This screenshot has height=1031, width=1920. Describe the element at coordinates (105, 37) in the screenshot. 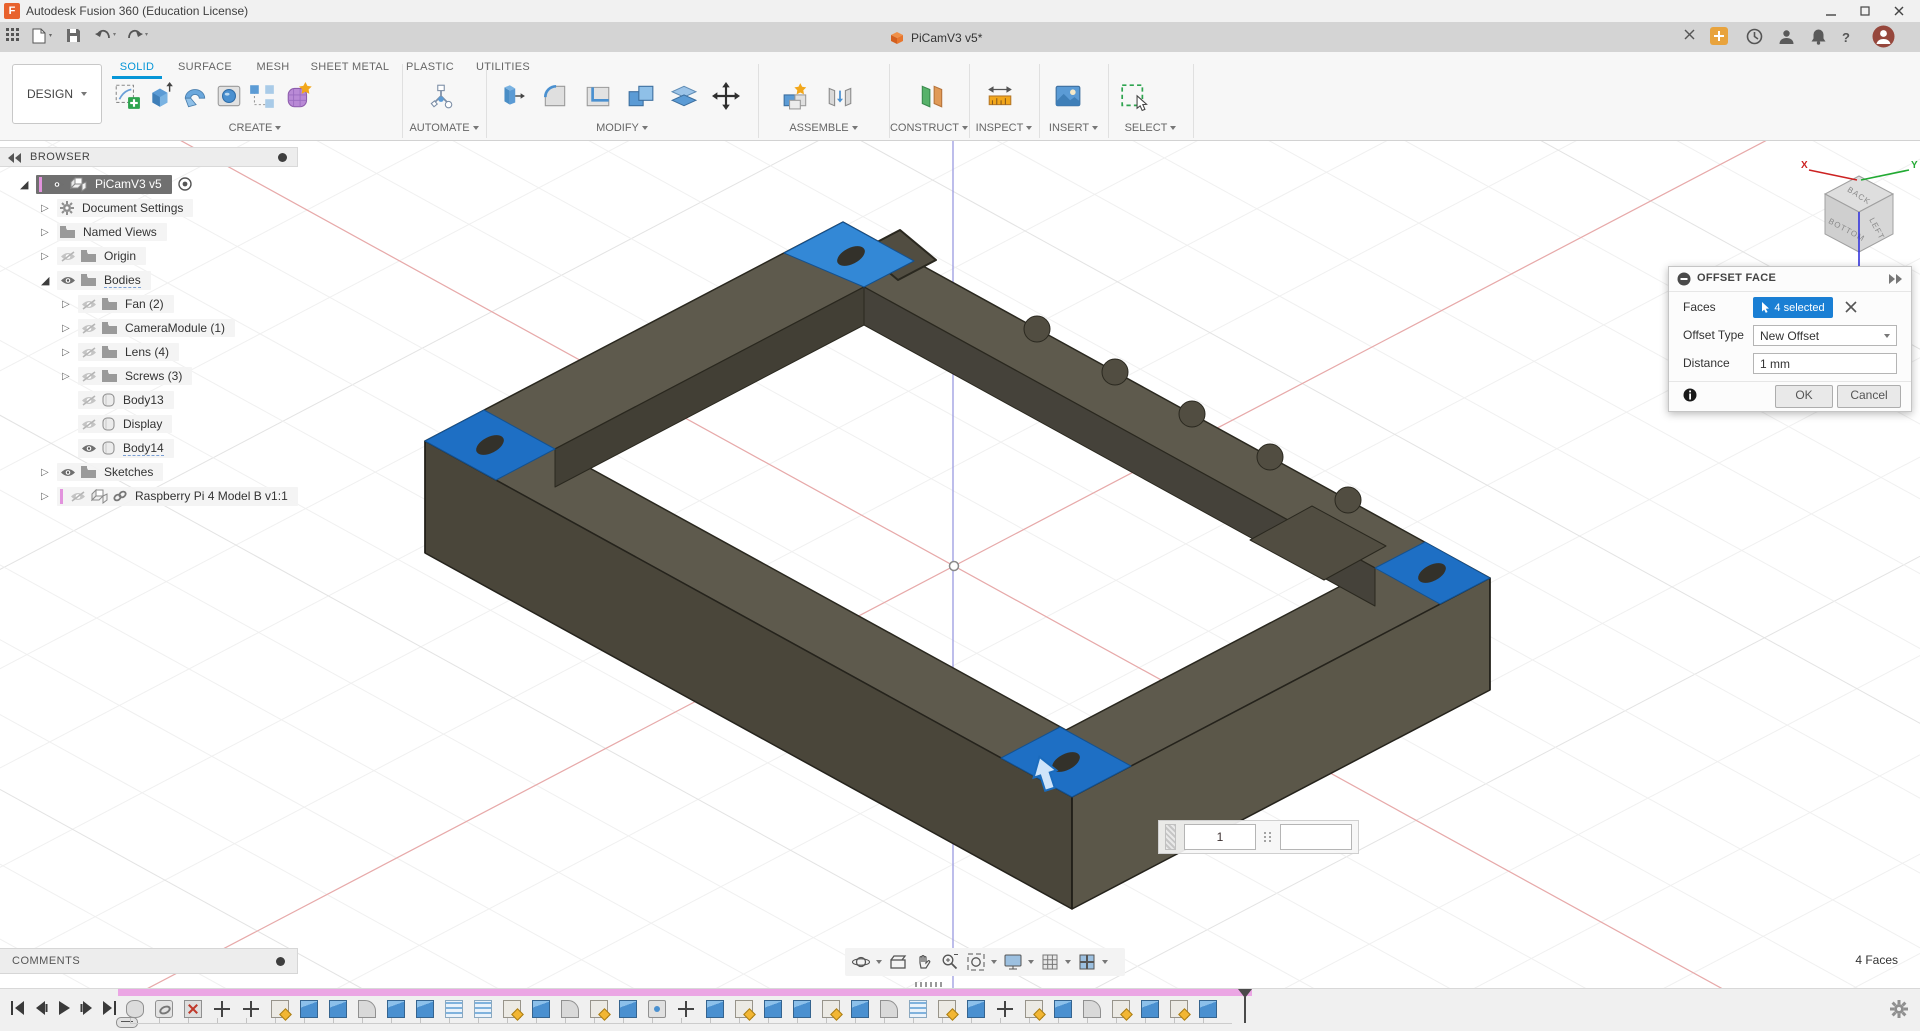

I see `undo-icon` at that location.